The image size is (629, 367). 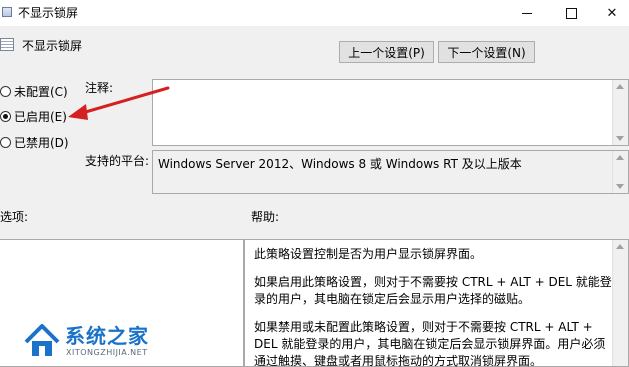 I want to click on minimize-button, so click(x=527, y=13).